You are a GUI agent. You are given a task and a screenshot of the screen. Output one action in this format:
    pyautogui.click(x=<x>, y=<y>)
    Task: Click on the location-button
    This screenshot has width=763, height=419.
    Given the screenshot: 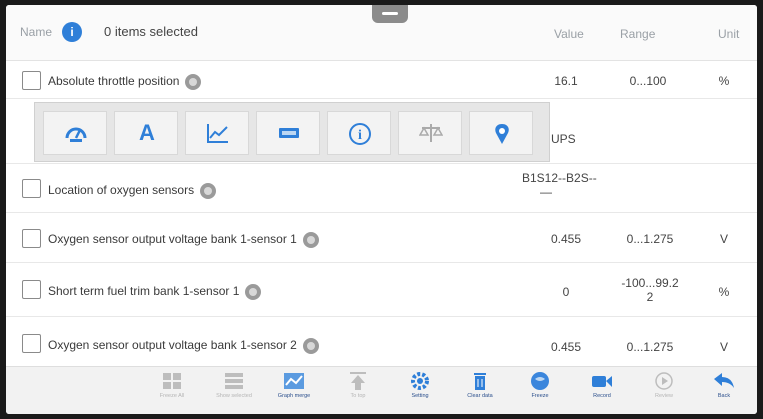 What is the action you would take?
    pyautogui.click(x=501, y=133)
    